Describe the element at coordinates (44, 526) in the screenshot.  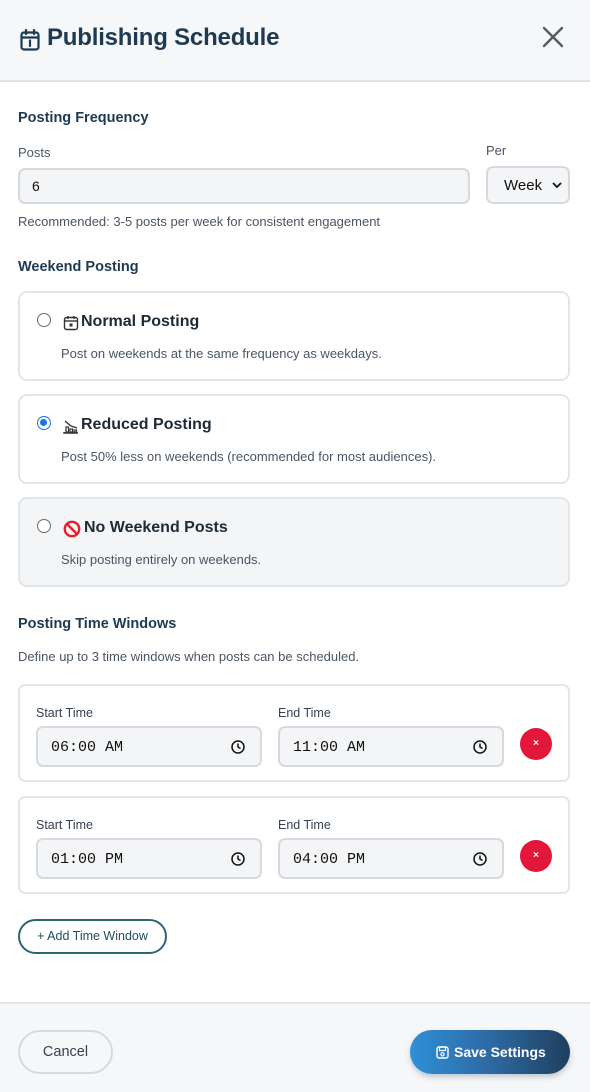
I see `radio-none` at that location.